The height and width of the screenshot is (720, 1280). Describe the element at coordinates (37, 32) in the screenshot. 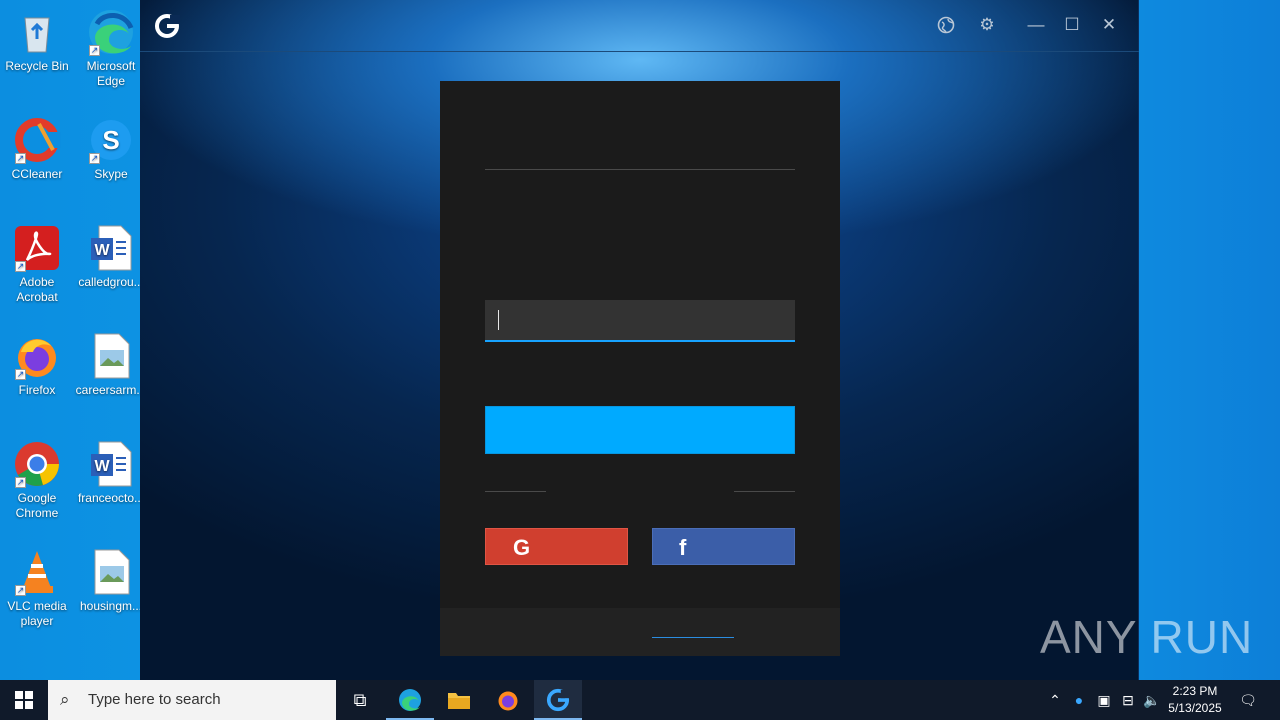

I see `recycle-bin-icon` at that location.